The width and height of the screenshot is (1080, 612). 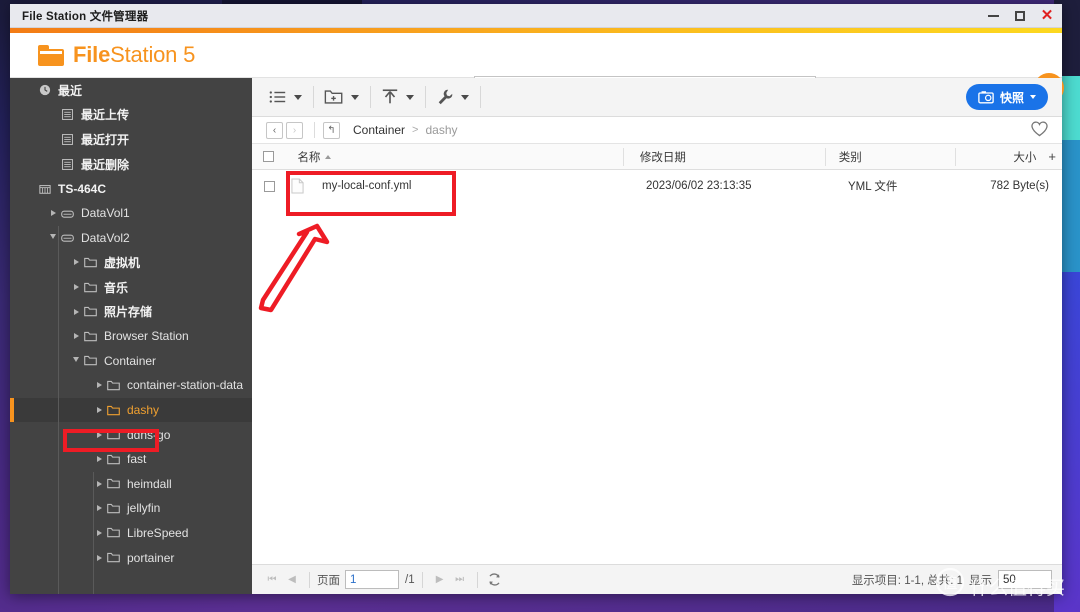 I want to click on sidebar-item-browser-station: Browser Station, so click(x=131, y=336).